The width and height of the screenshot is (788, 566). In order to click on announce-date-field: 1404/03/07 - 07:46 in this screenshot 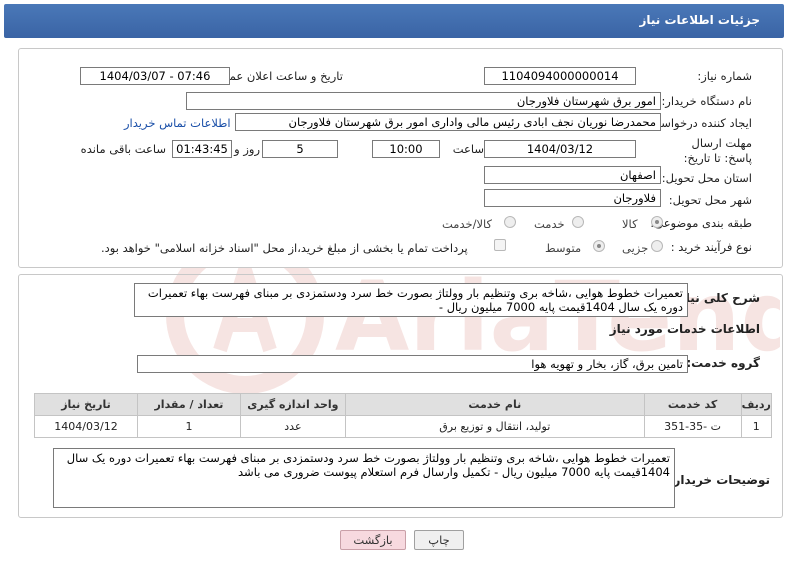, I will do `click(155, 76)`.